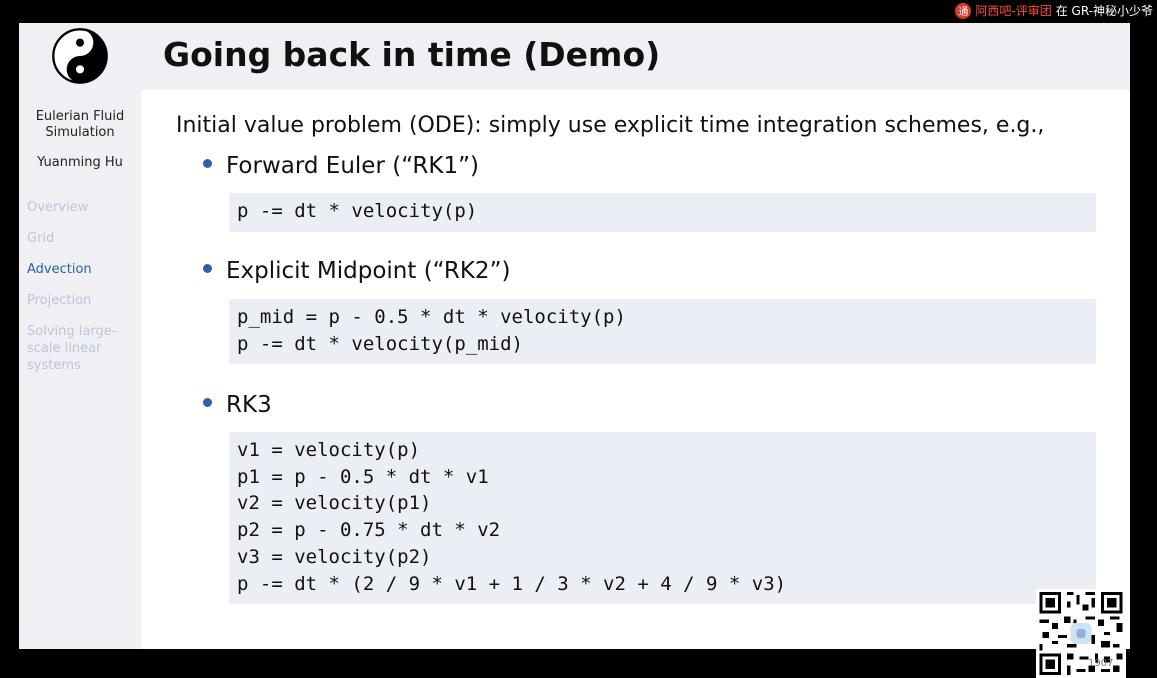 The height and width of the screenshot is (678, 1157). I want to click on slide-title: Going back in time (Demo), so click(412, 54).